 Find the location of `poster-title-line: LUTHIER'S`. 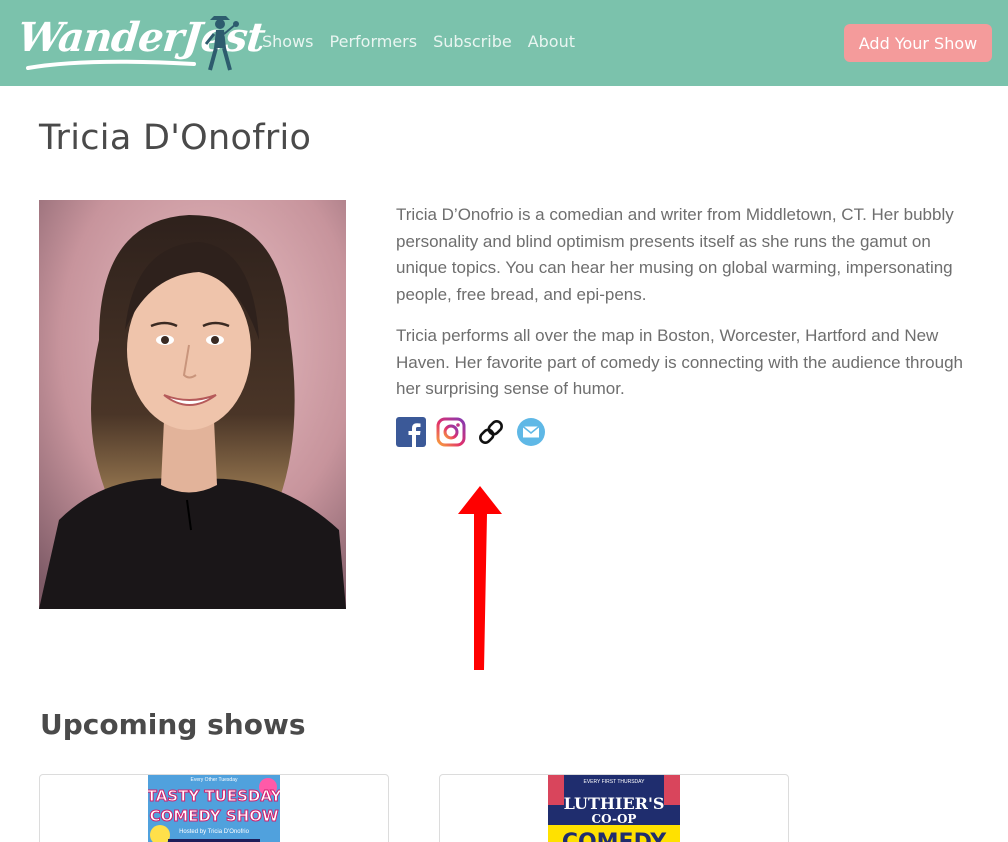

poster-title-line: LUTHIER'S is located at coordinates (614, 803).